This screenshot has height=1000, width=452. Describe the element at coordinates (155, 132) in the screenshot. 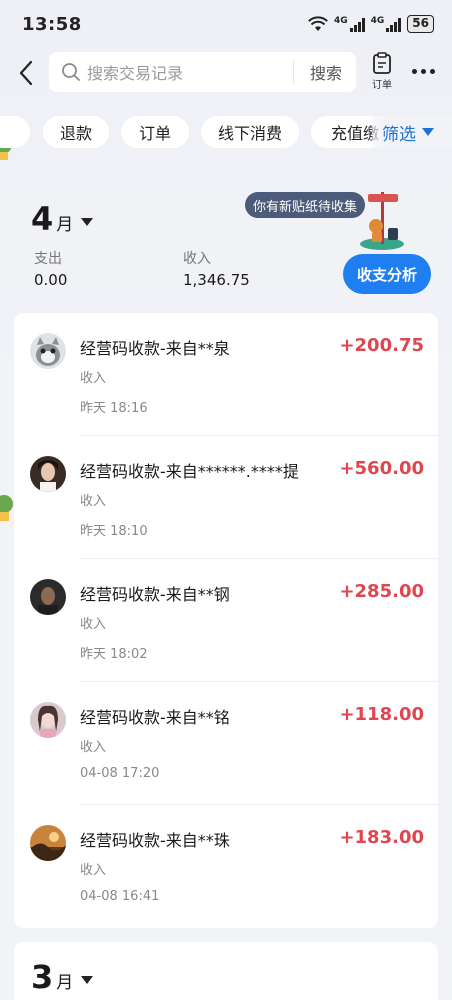

I see `chip-order: 订单` at that location.